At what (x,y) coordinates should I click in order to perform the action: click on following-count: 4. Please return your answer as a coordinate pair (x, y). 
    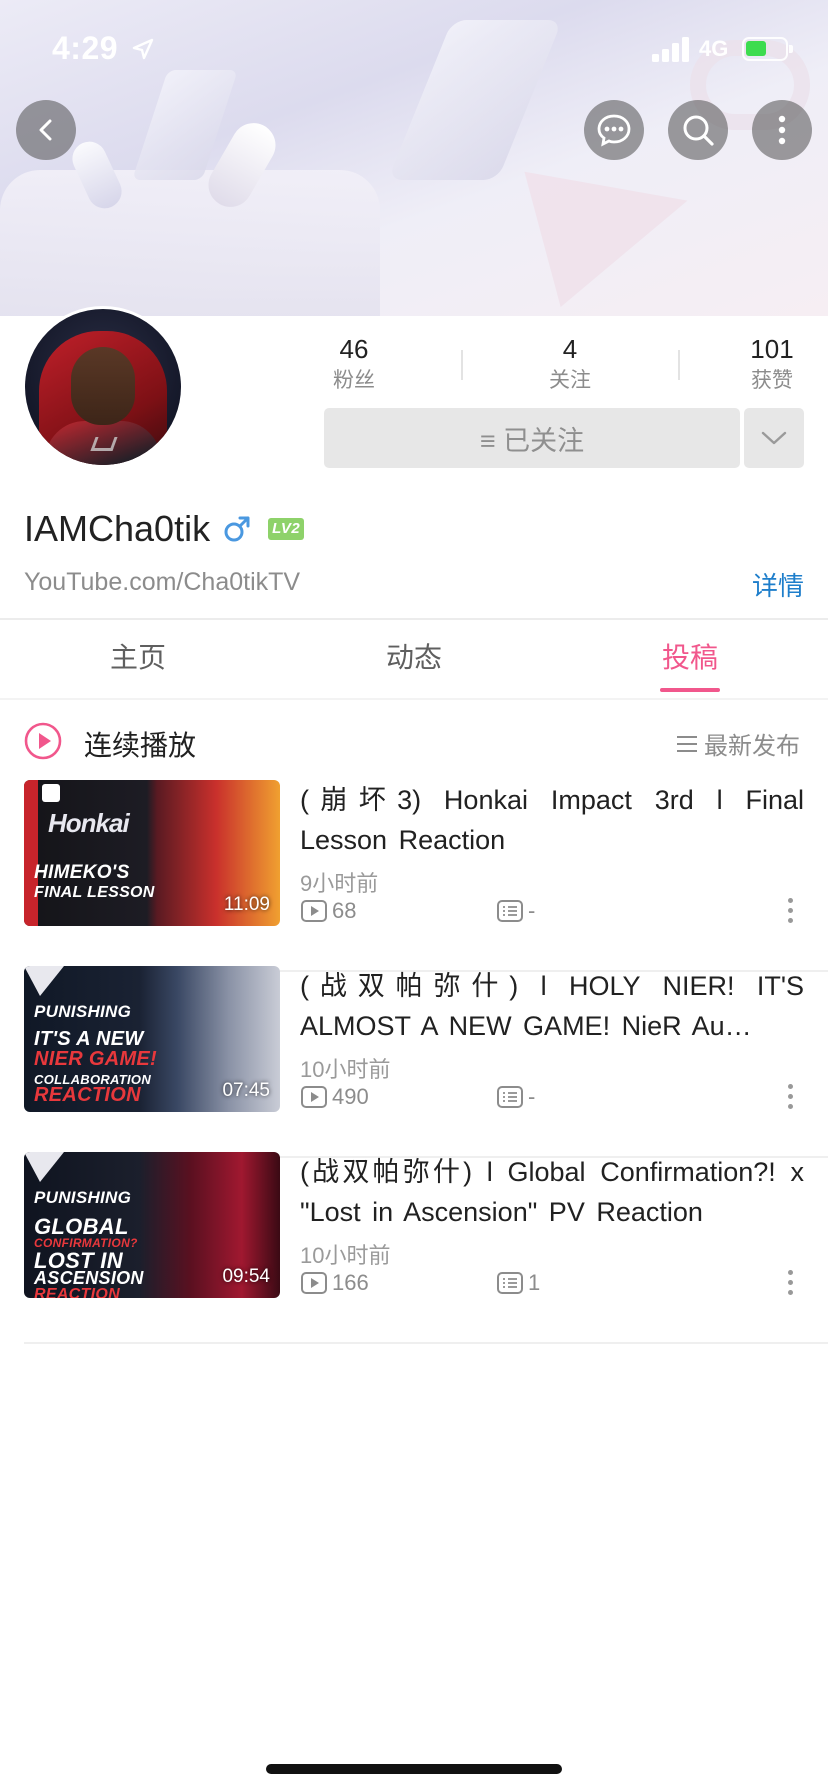
    Looking at the image, I should click on (570, 349).